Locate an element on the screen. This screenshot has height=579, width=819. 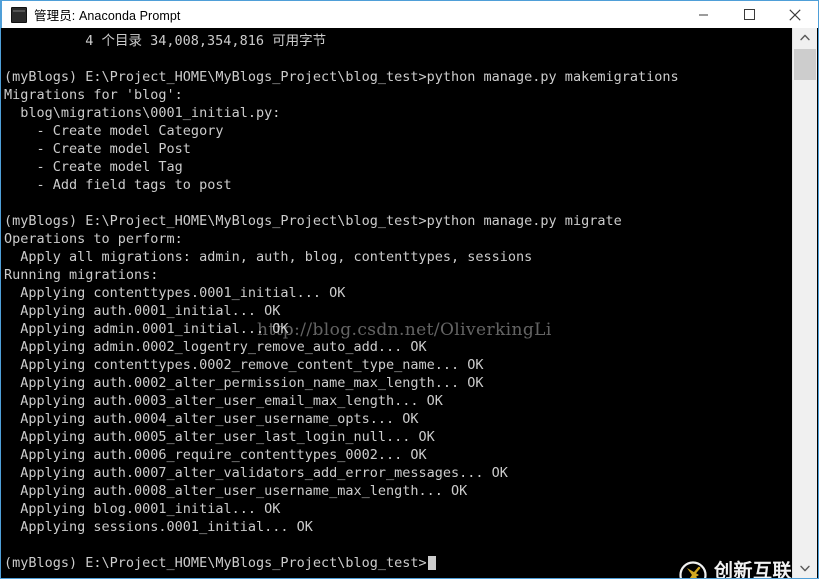
minimize-button is located at coordinates (703, 14).